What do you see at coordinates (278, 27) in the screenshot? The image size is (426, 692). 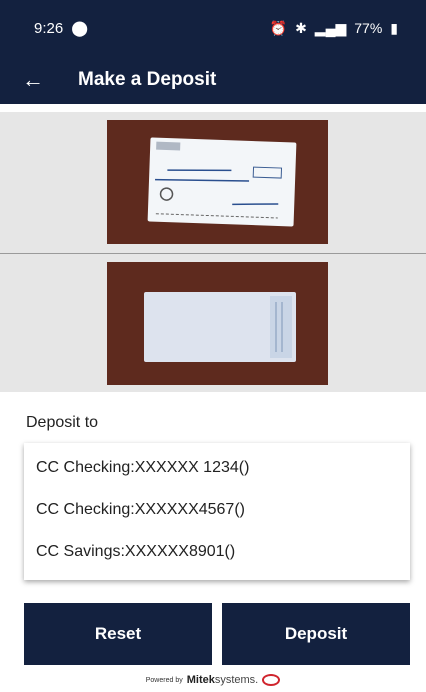 I see `alarm-icon: ⏰` at bounding box center [278, 27].